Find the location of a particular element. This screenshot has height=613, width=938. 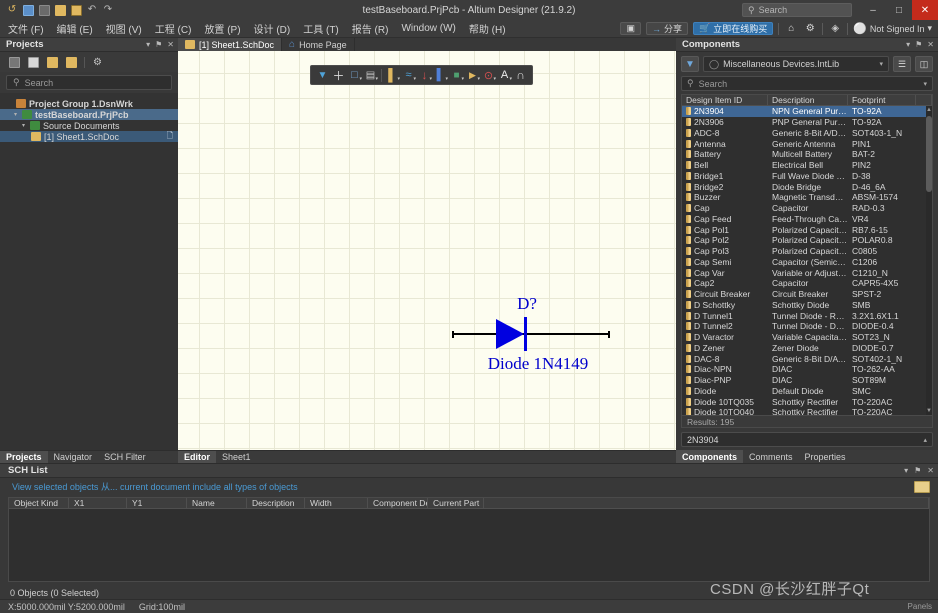

panels-button: Panels is located at coordinates (923, 606).